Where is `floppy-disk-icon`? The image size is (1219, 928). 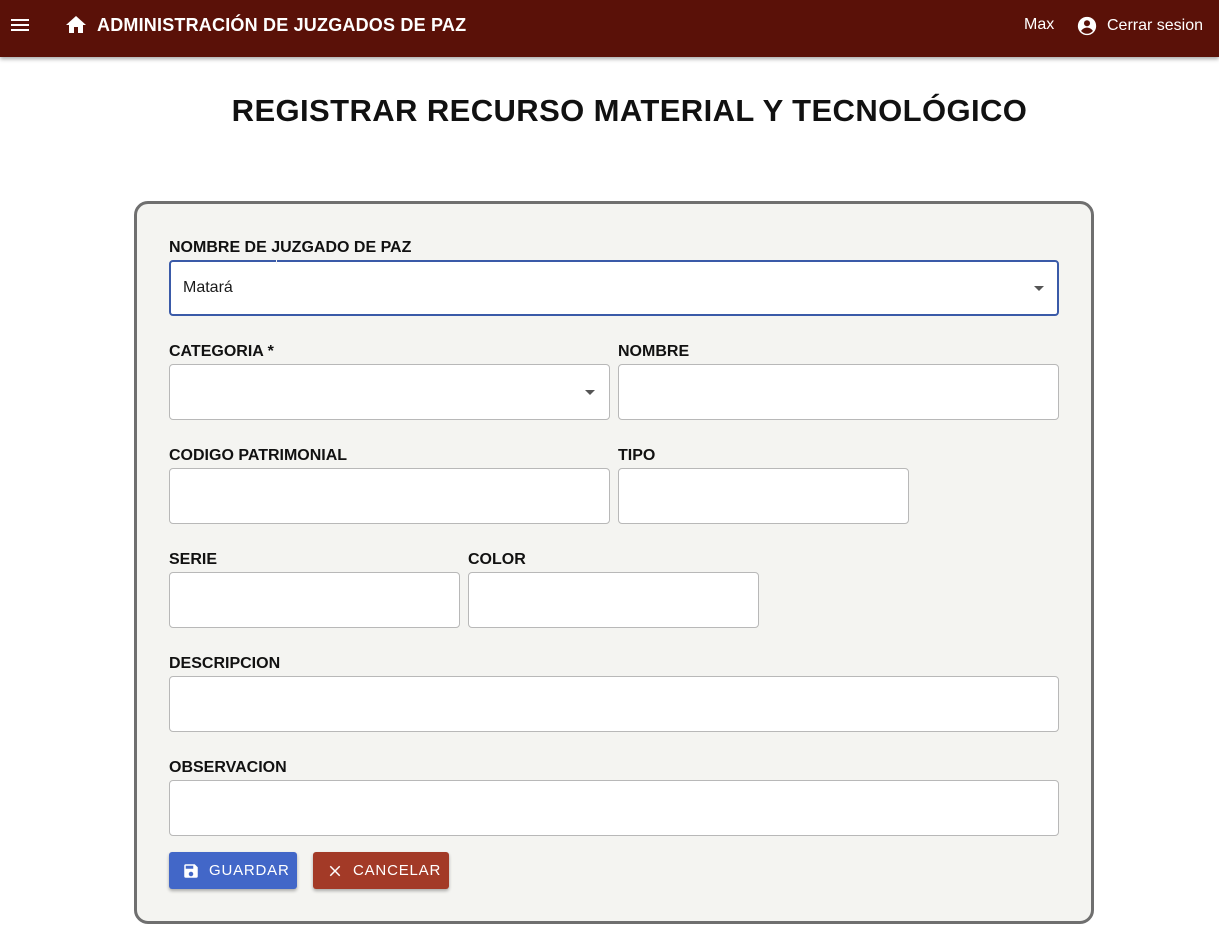 floppy-disk-icon is located at coordinates (191, 870).